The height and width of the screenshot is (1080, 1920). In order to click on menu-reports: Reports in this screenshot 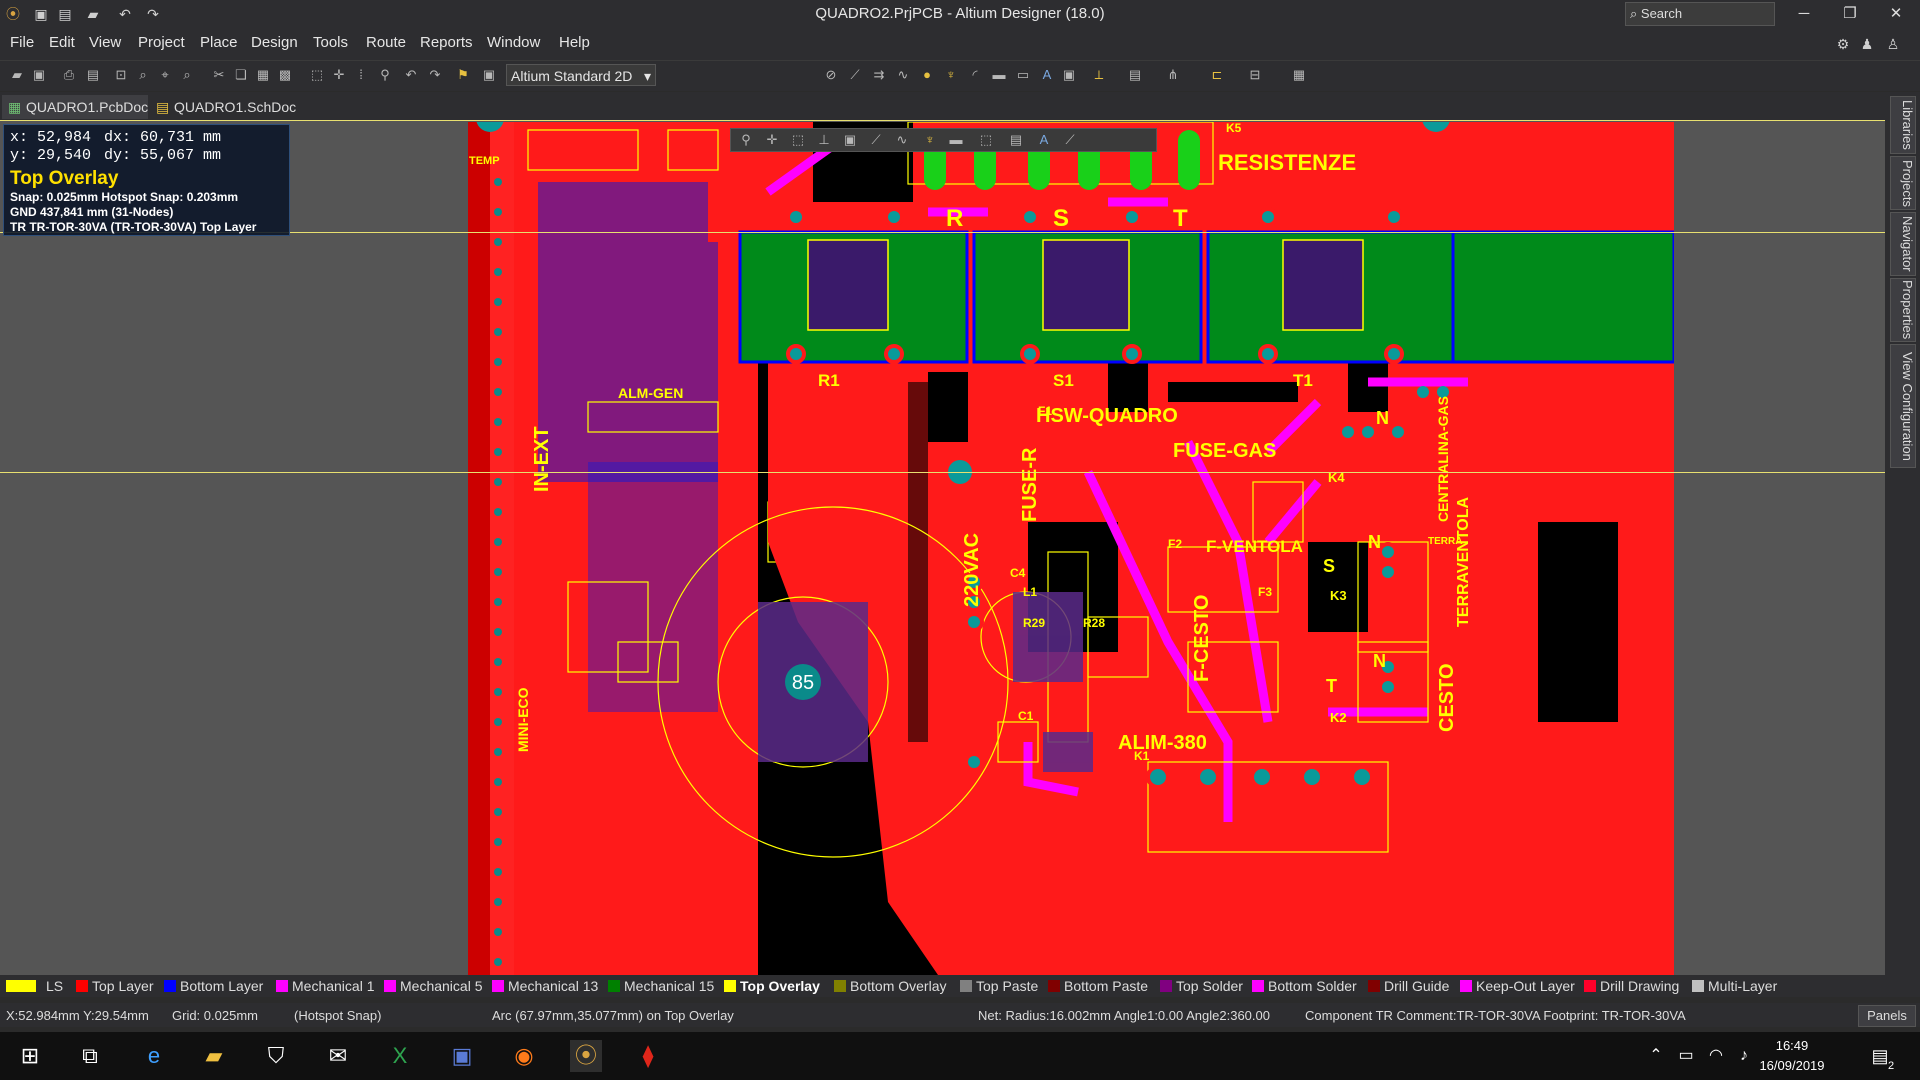, I will do `click(446, 42)`.